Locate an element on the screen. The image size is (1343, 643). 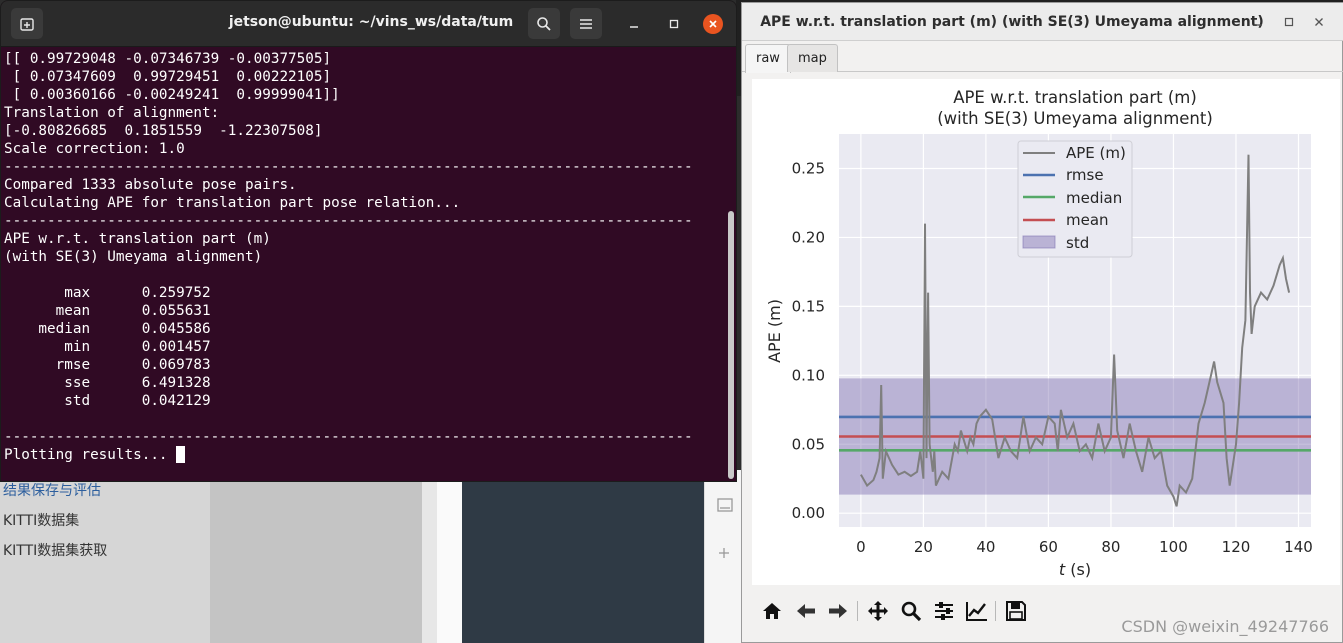
x-axis-label: t (s) is located at coordinates (1075, 569).